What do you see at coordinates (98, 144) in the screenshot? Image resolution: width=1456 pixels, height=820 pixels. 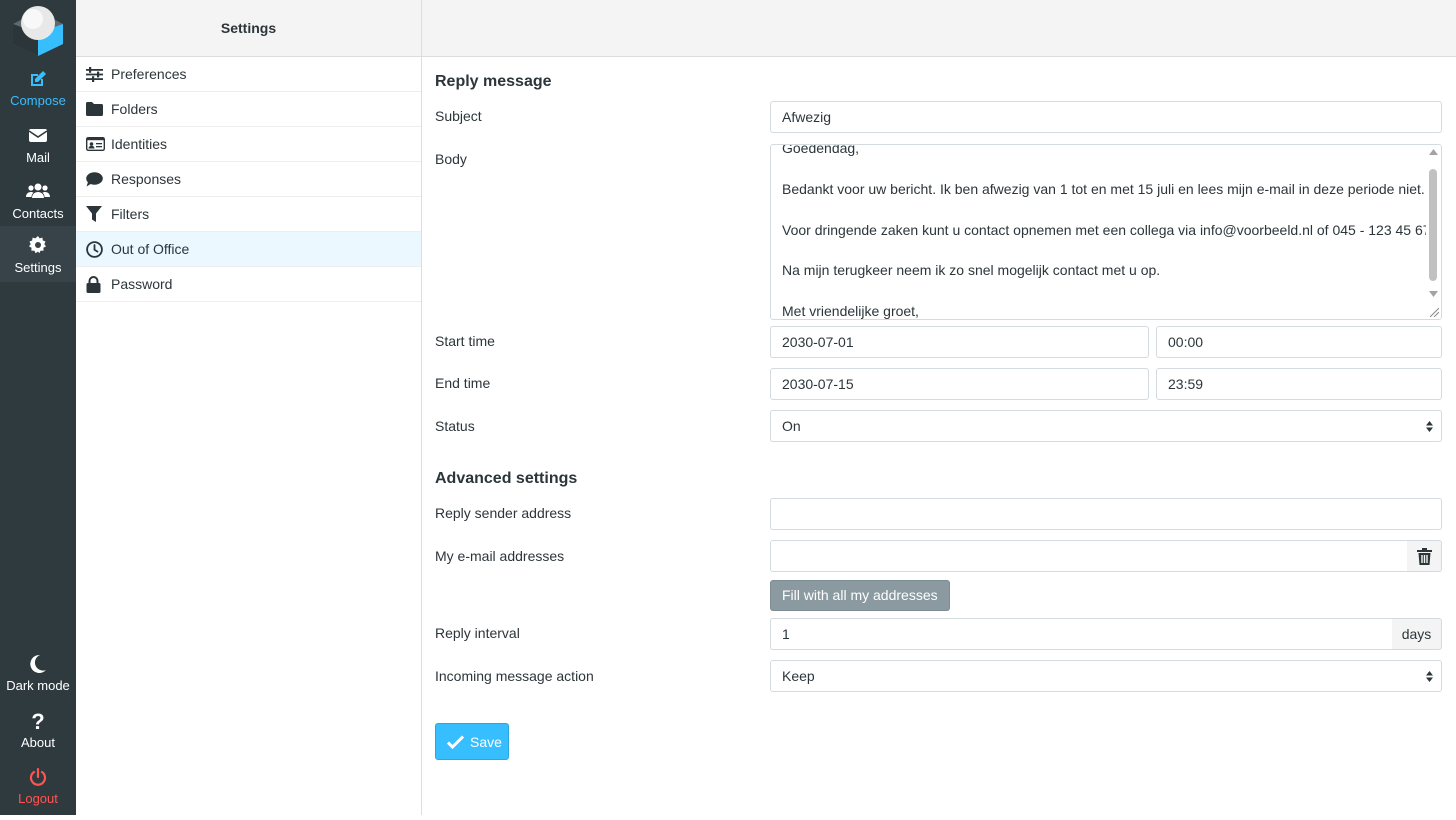 I see `id-card-icon` at bounding box center [98, 144].